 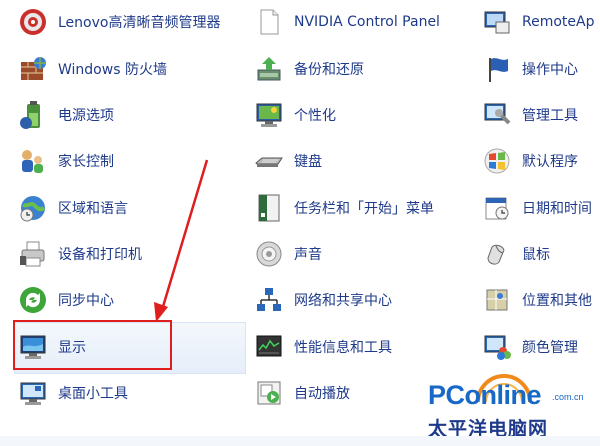 I want to click on item-taskbar-start-menu: 任务栏和「开始」菜单, so click(x=364, y=208).